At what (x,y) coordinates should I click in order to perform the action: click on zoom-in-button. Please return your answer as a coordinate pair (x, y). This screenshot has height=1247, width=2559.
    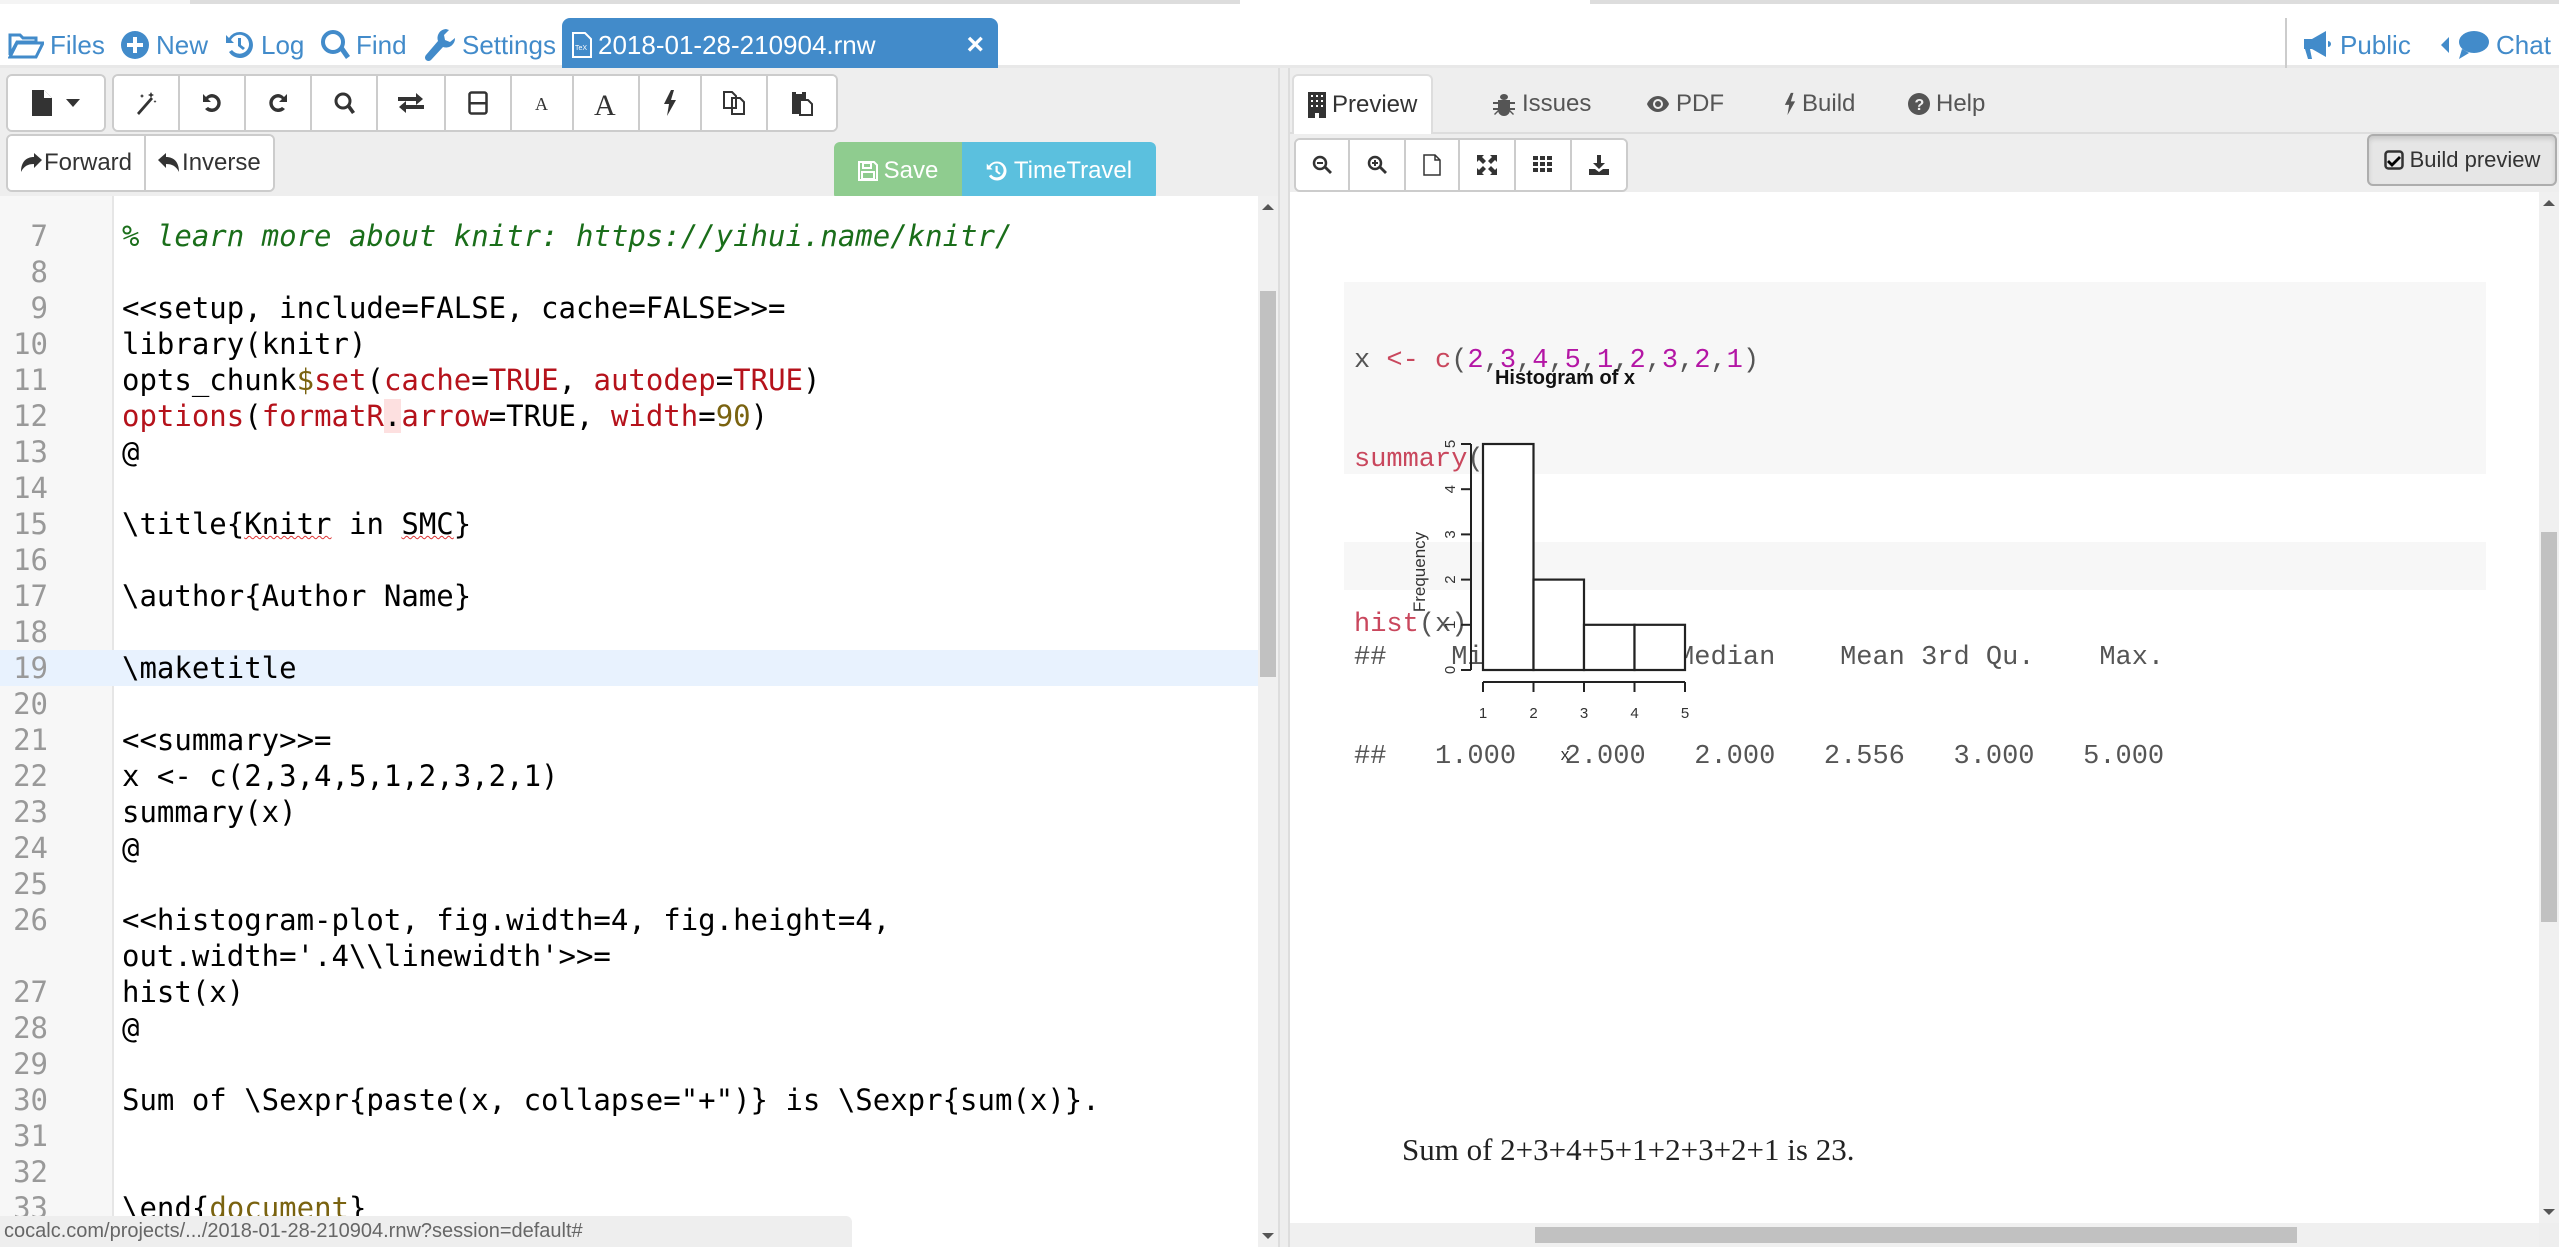
    Looking at the image, I should click on (1378, 165).